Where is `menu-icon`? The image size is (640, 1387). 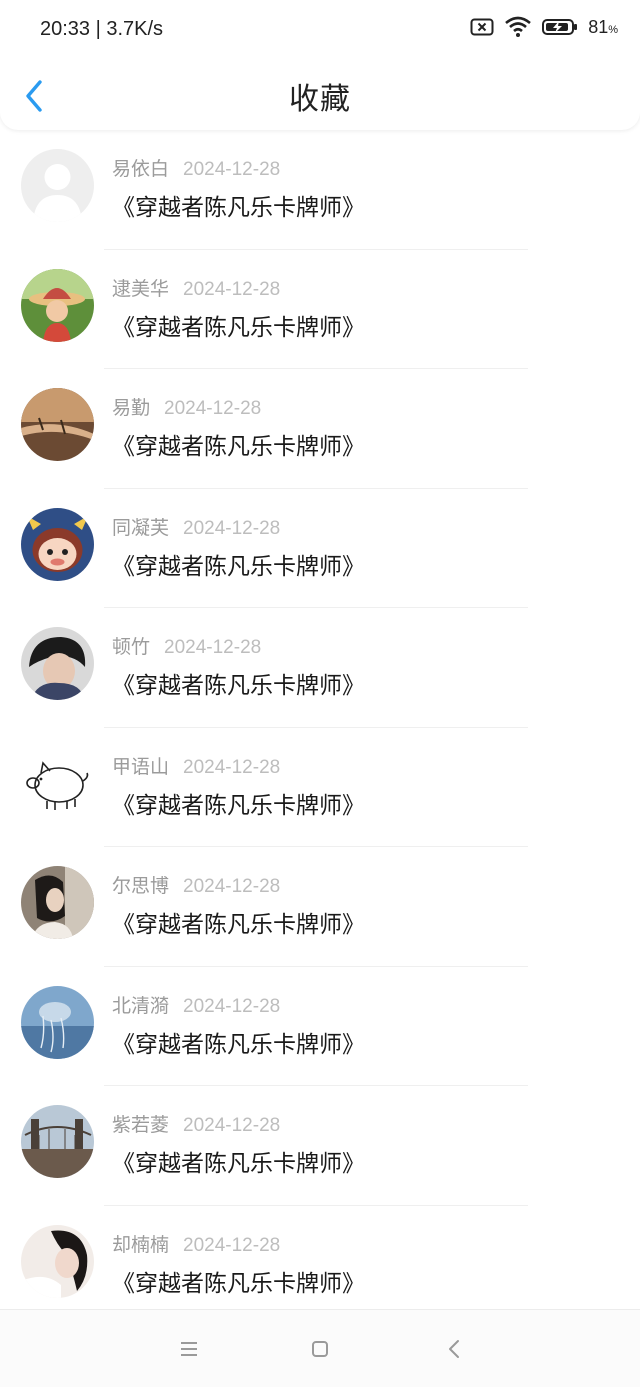
menu-icon is located at coordinates (189, 1349).